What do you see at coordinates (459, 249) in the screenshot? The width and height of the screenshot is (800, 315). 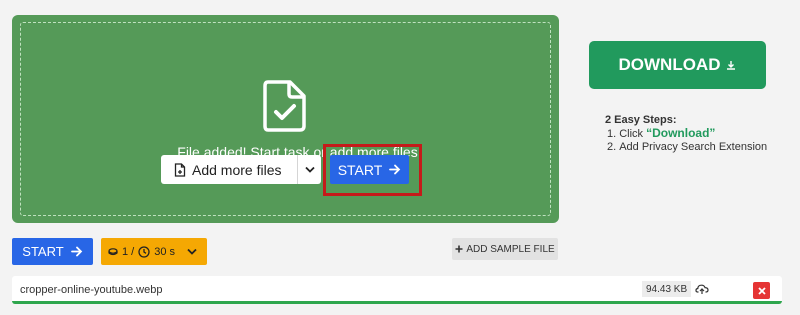 I see `plus-icon` at bounding box center [459, 249].